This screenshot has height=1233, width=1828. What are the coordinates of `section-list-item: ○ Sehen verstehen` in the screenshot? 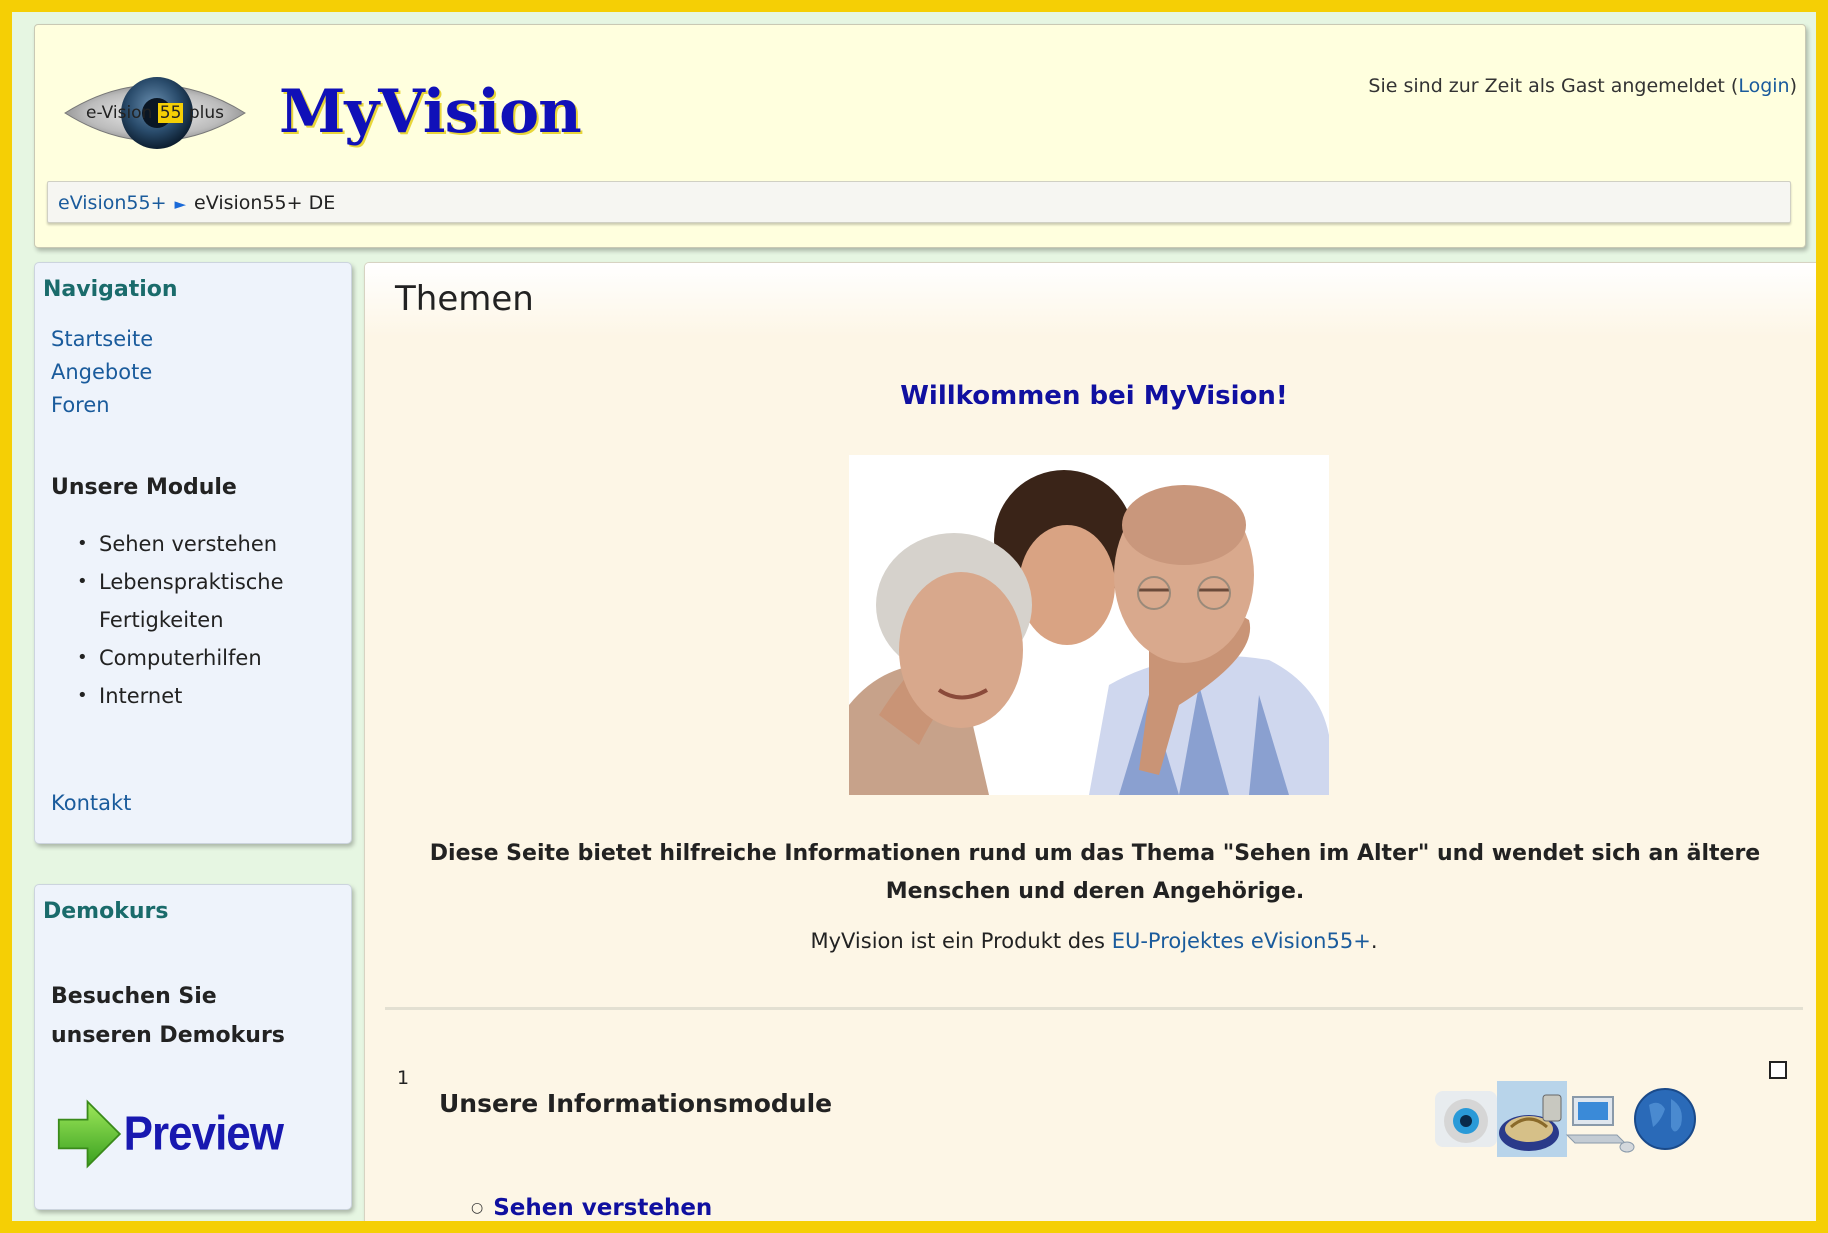 It's located at (591, 1208).